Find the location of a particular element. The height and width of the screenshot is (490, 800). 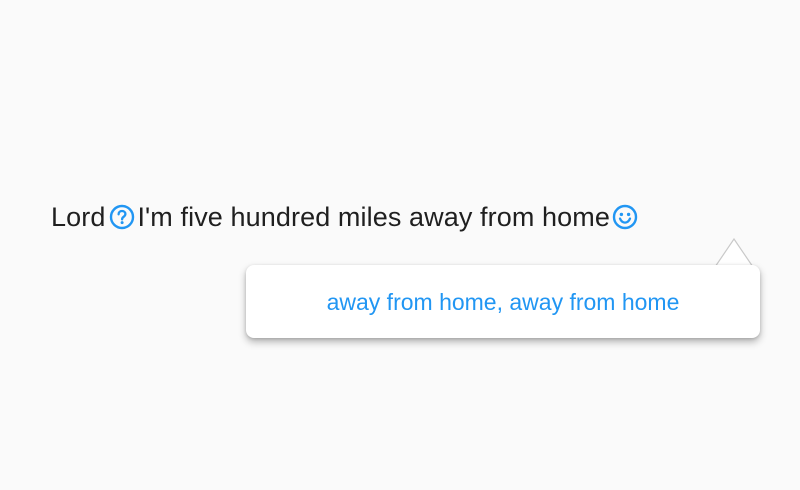

tooltip-text: away from home, away from home is located at coordinates (503, 301).